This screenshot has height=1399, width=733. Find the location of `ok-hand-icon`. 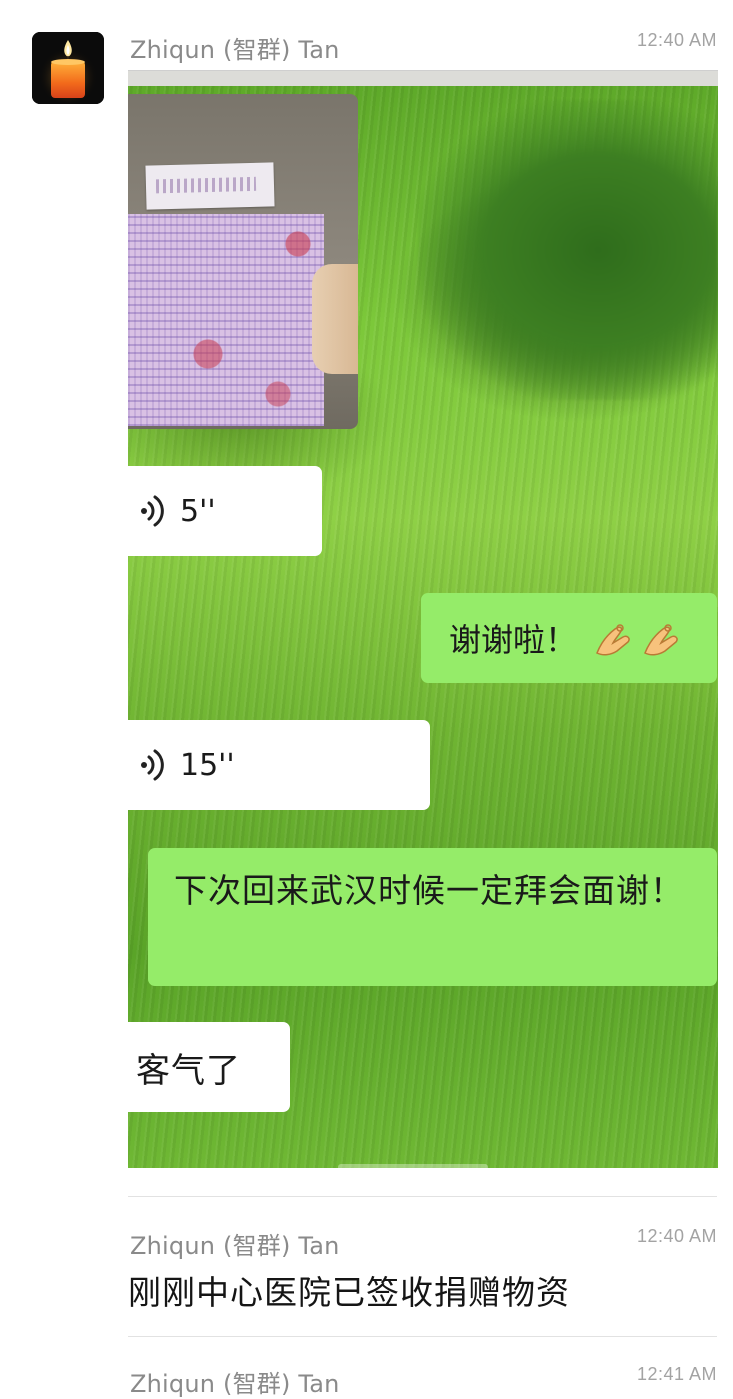

ok-hand-icon is located at coordinates (638, 638).